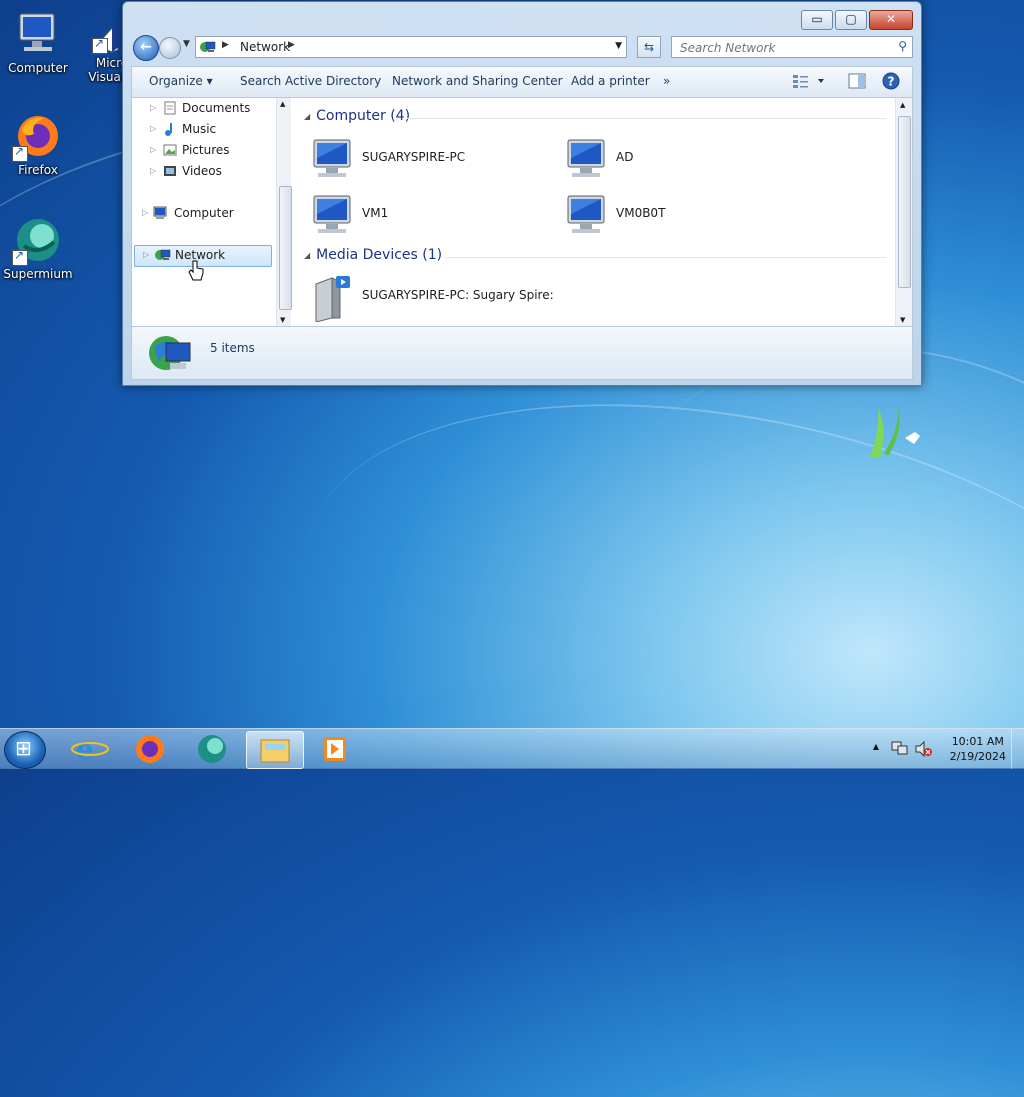 The height and width of the screenshot is (1097, 1024). Describe the element at coordinates (202, 171) in the screenshot. I see `nav-item-label: Videos` at that location.